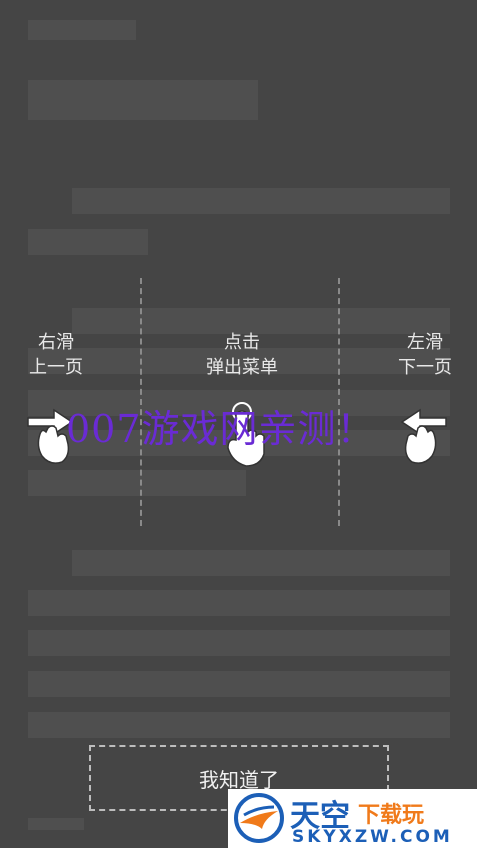 The image size is (477, 848). What do you see at coordinates (56, 355) in the screenshot?
I see `left-zone-label: 右滑 上一页` at bounding box center [56, 355].